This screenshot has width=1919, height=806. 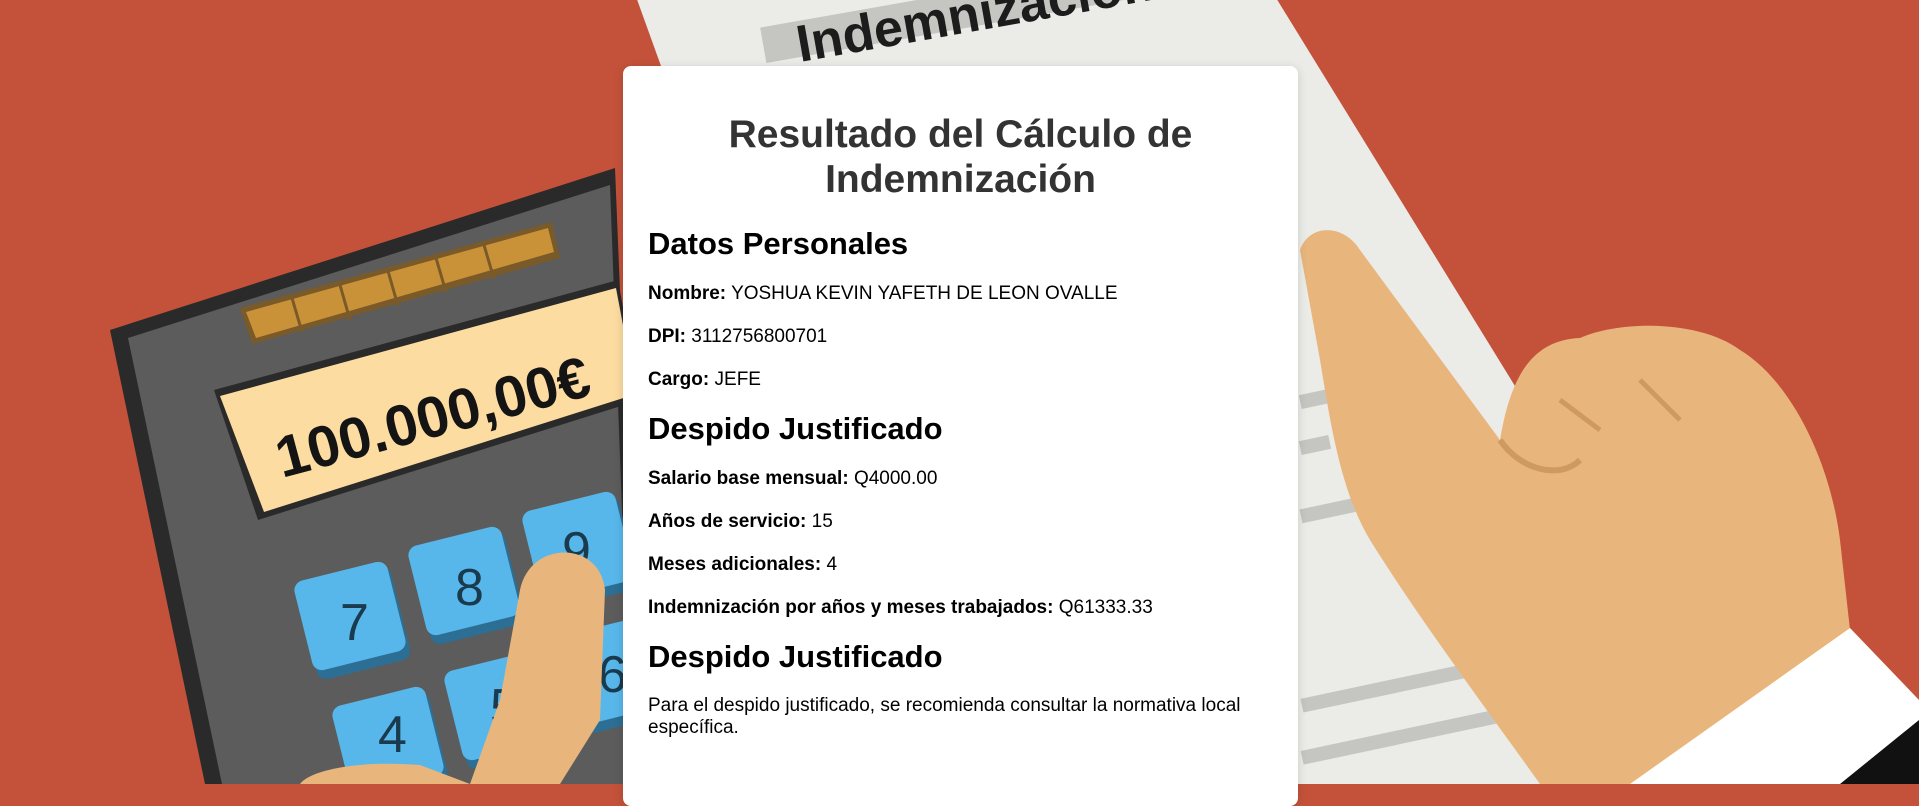 What do you see at coordinates (778, 243) in the screenshot?
I see `personal-data-heading: Datos Personales` at bounding box center [778, 243].